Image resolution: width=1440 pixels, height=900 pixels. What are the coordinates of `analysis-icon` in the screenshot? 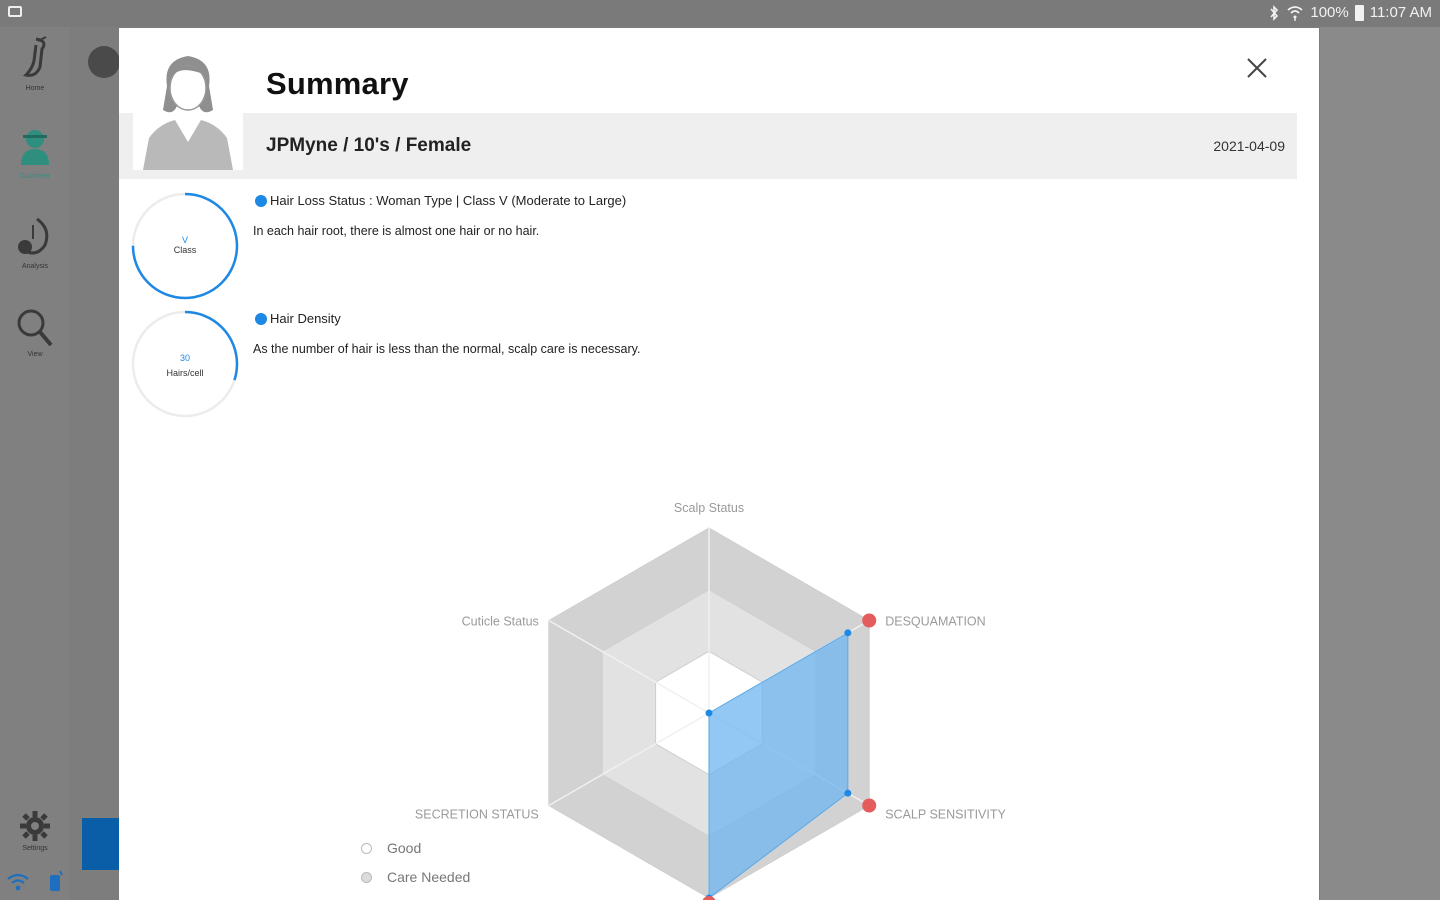 It's located at (33, 236).